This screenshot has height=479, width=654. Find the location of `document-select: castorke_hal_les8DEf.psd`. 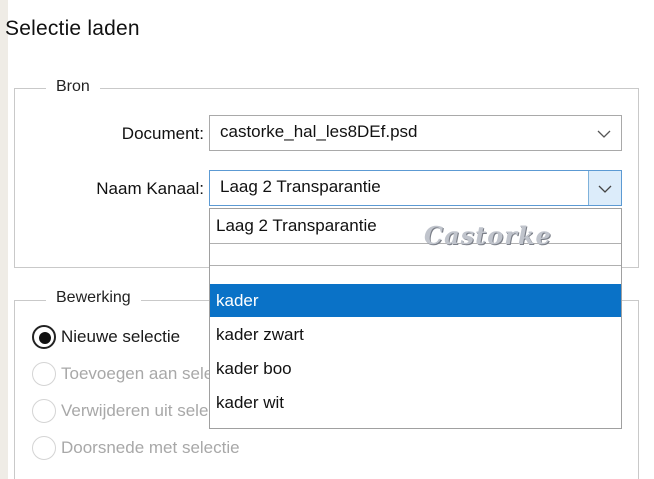

document-select: castorke_hal_les8DEf.psd is located at coordinates (415, 133).